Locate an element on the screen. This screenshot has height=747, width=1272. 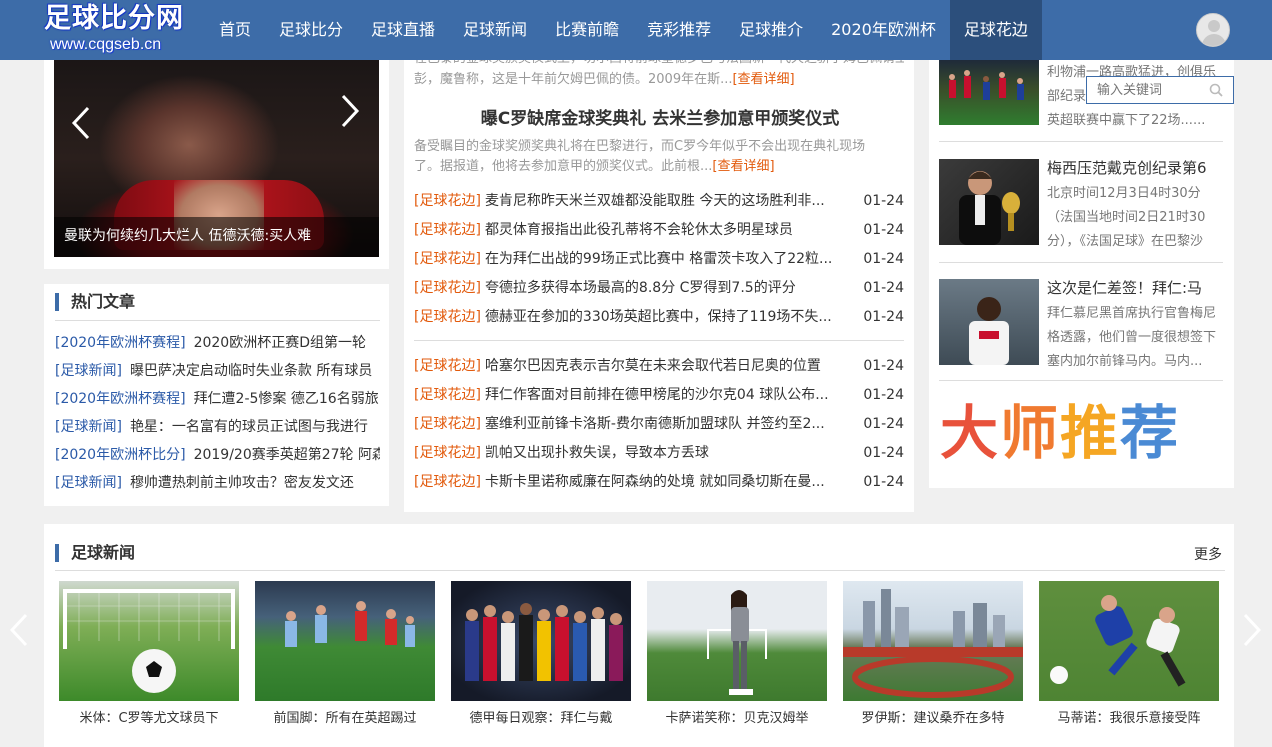
slider-next-icon is located at coordinates (350, 111).